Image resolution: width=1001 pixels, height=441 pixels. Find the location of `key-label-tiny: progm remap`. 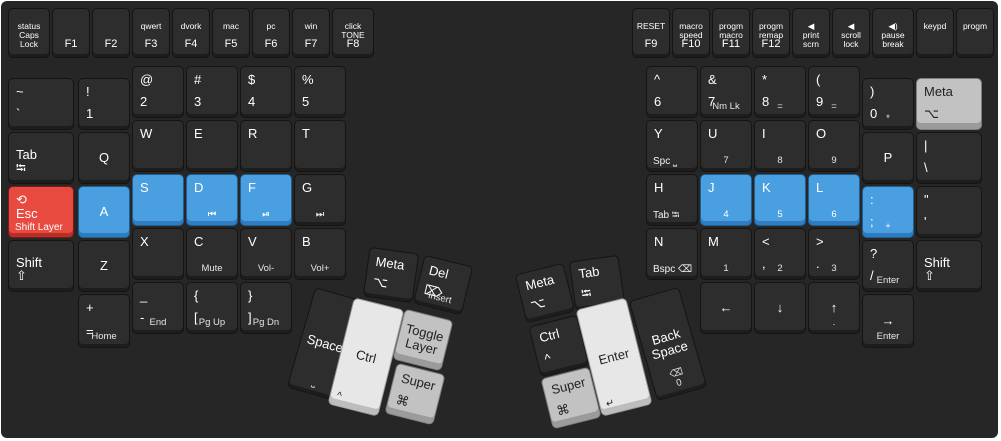

key-label-tiny: progm remap is located at coordinates (771, 30).